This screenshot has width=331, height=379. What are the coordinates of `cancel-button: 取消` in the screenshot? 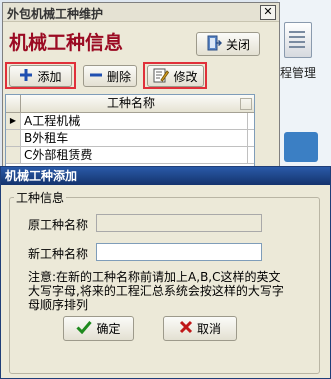 It's located at (200, 328).